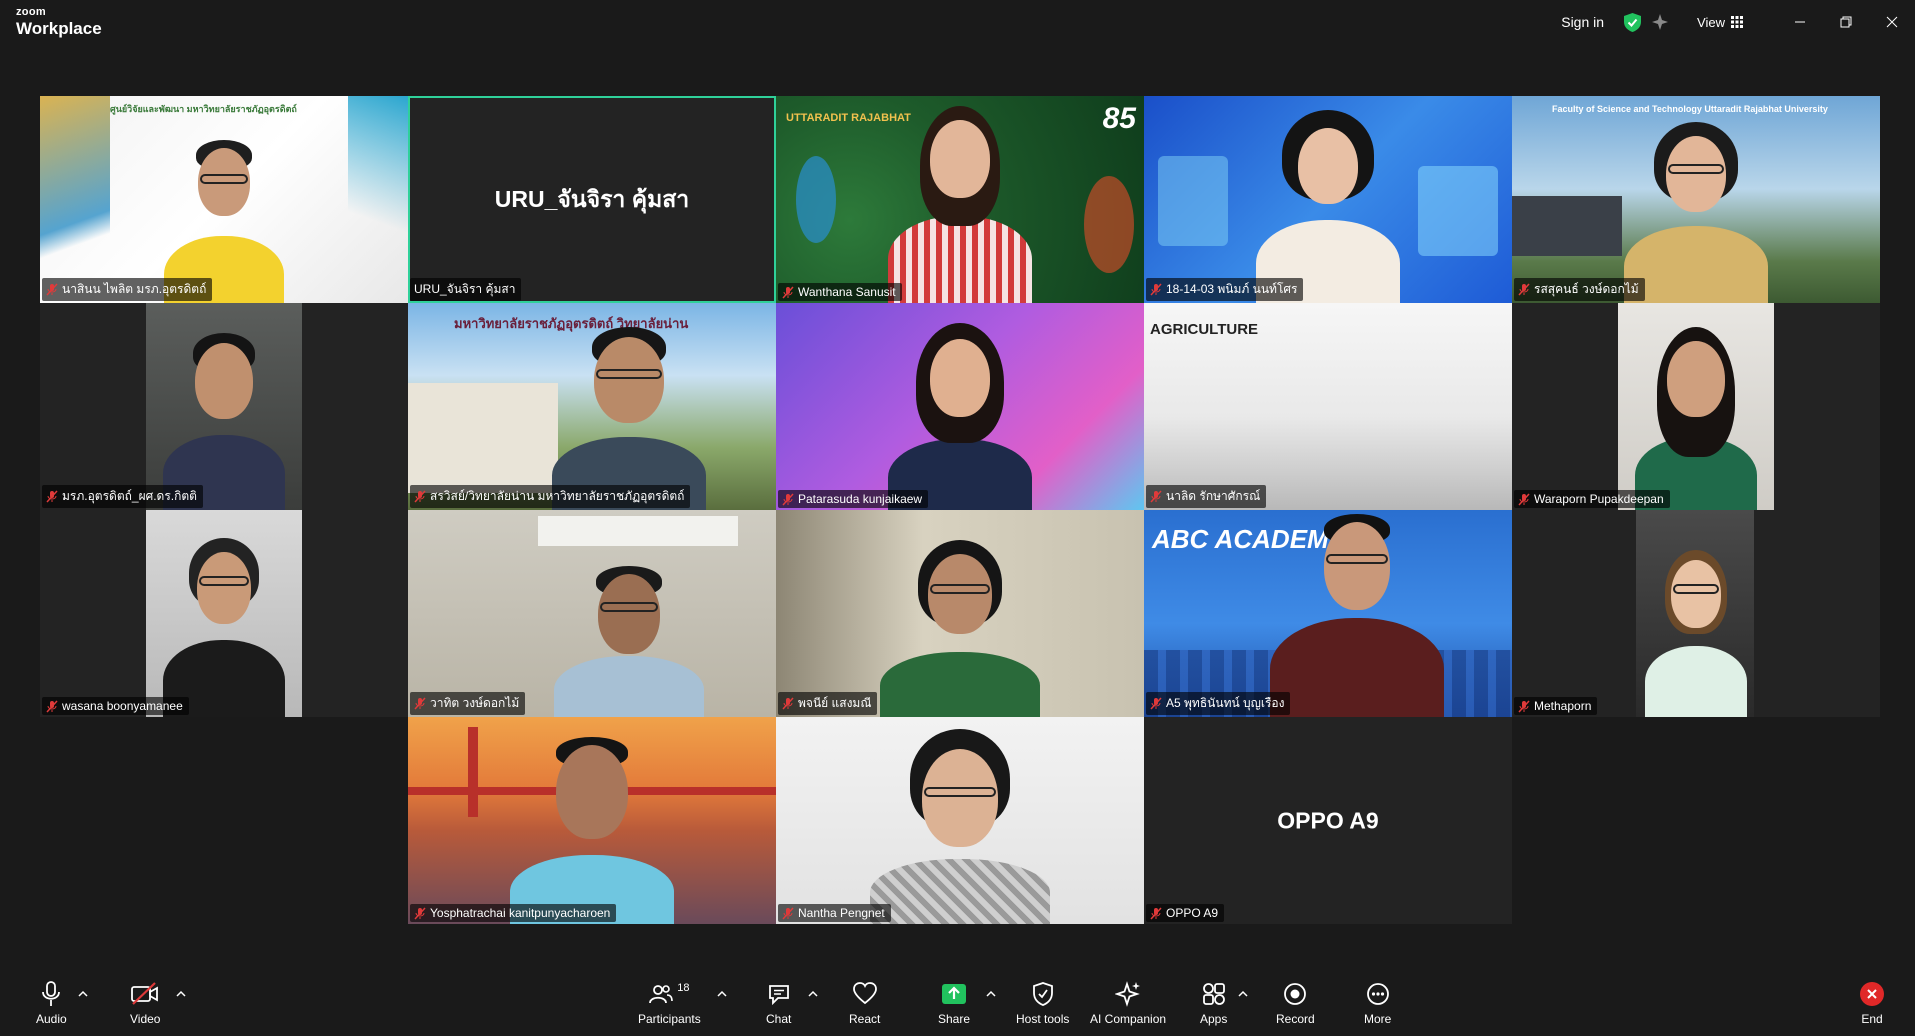  Describe the element at coordinates (960, 820) in the screenshot. I see `video-tile: Nantha Pengnet` at that location.